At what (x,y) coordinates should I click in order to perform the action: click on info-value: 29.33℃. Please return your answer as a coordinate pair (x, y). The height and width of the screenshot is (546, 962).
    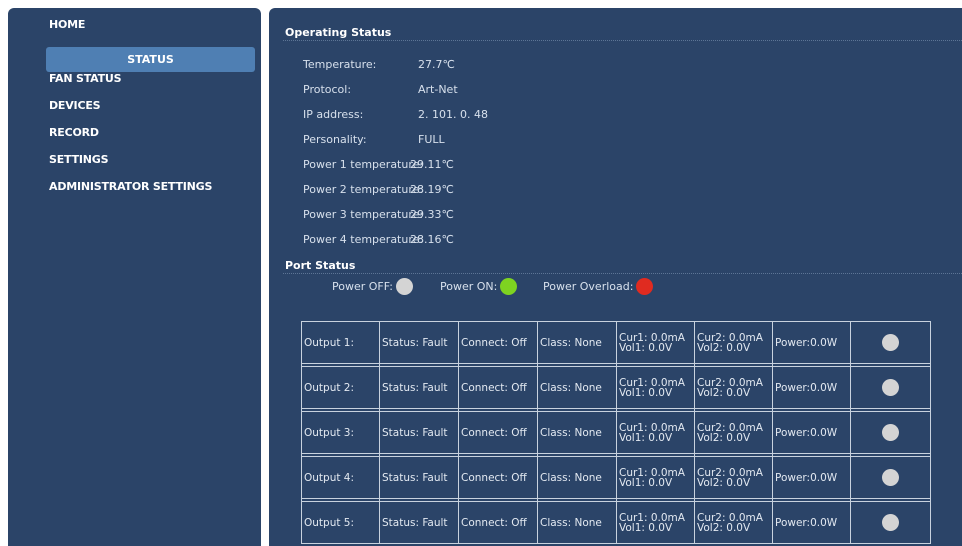
    Looking at the image, I should click on (432, 214).